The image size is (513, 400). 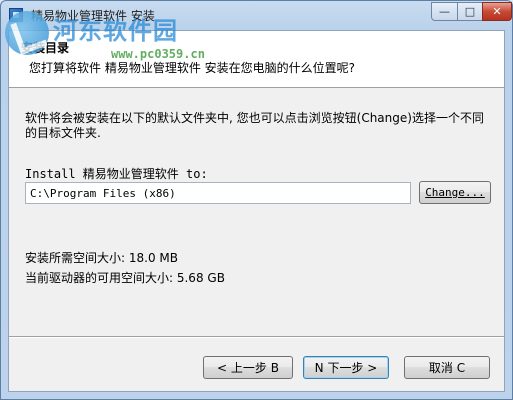 I want to click on minimize-button: —, so click(x=444, y=11).